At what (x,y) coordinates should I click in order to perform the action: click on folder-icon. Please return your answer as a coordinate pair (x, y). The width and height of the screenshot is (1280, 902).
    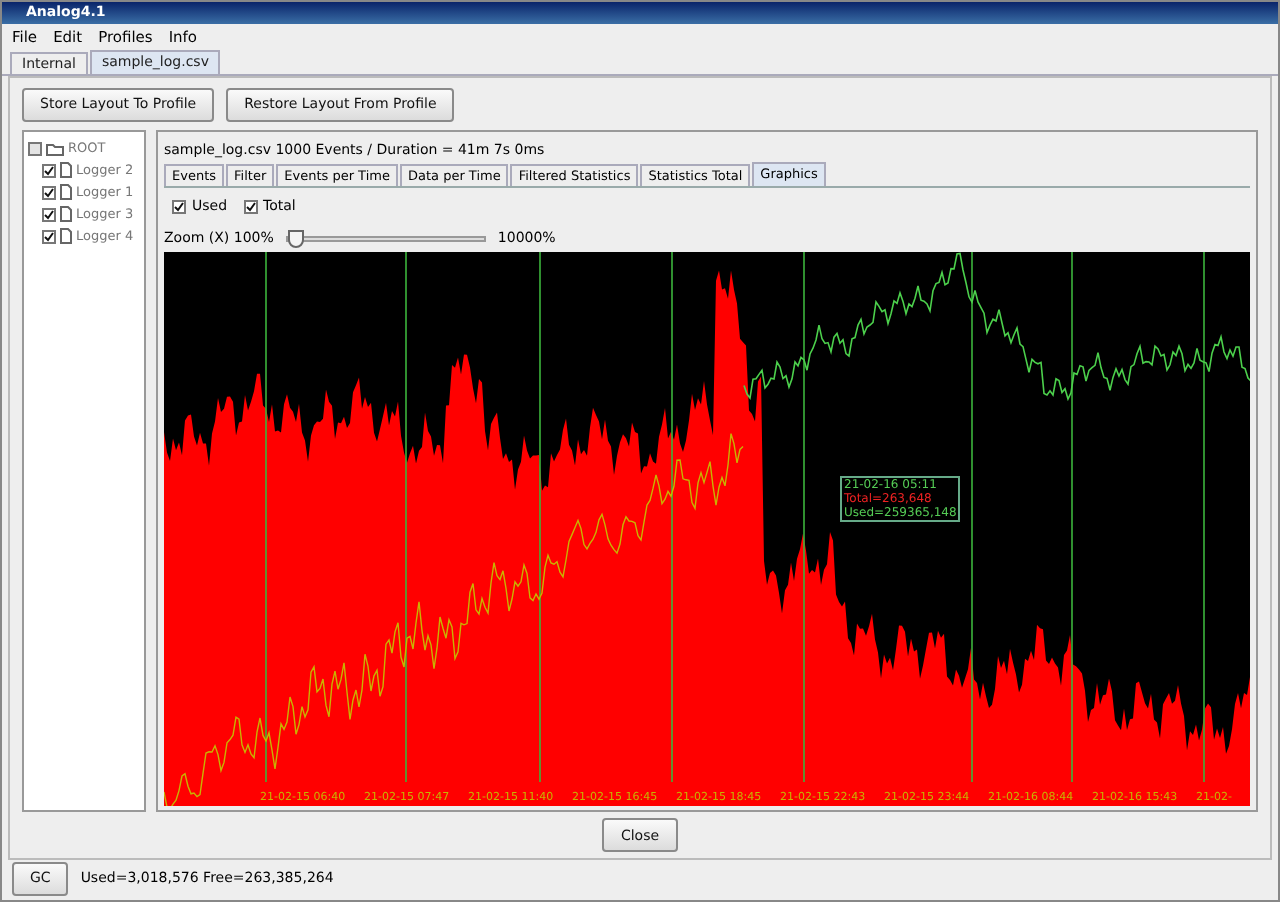
    Looking at the image, I should click on (55, 148).